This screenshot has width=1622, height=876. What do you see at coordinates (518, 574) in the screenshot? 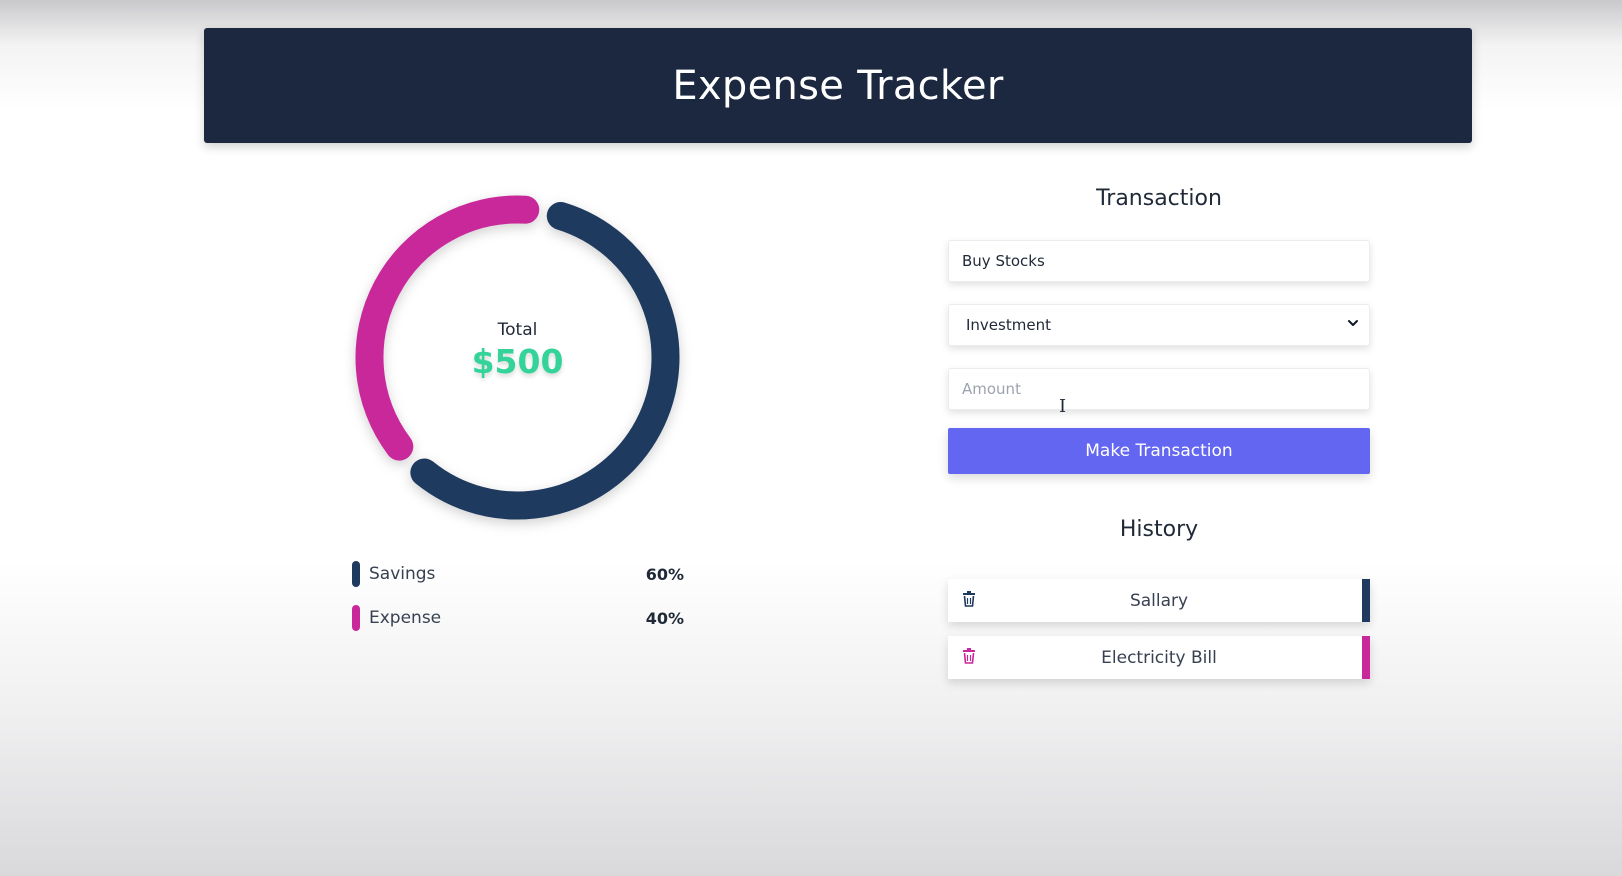
I see `legend-item-savings: Savings 60%` at bounding box center [518, 574].